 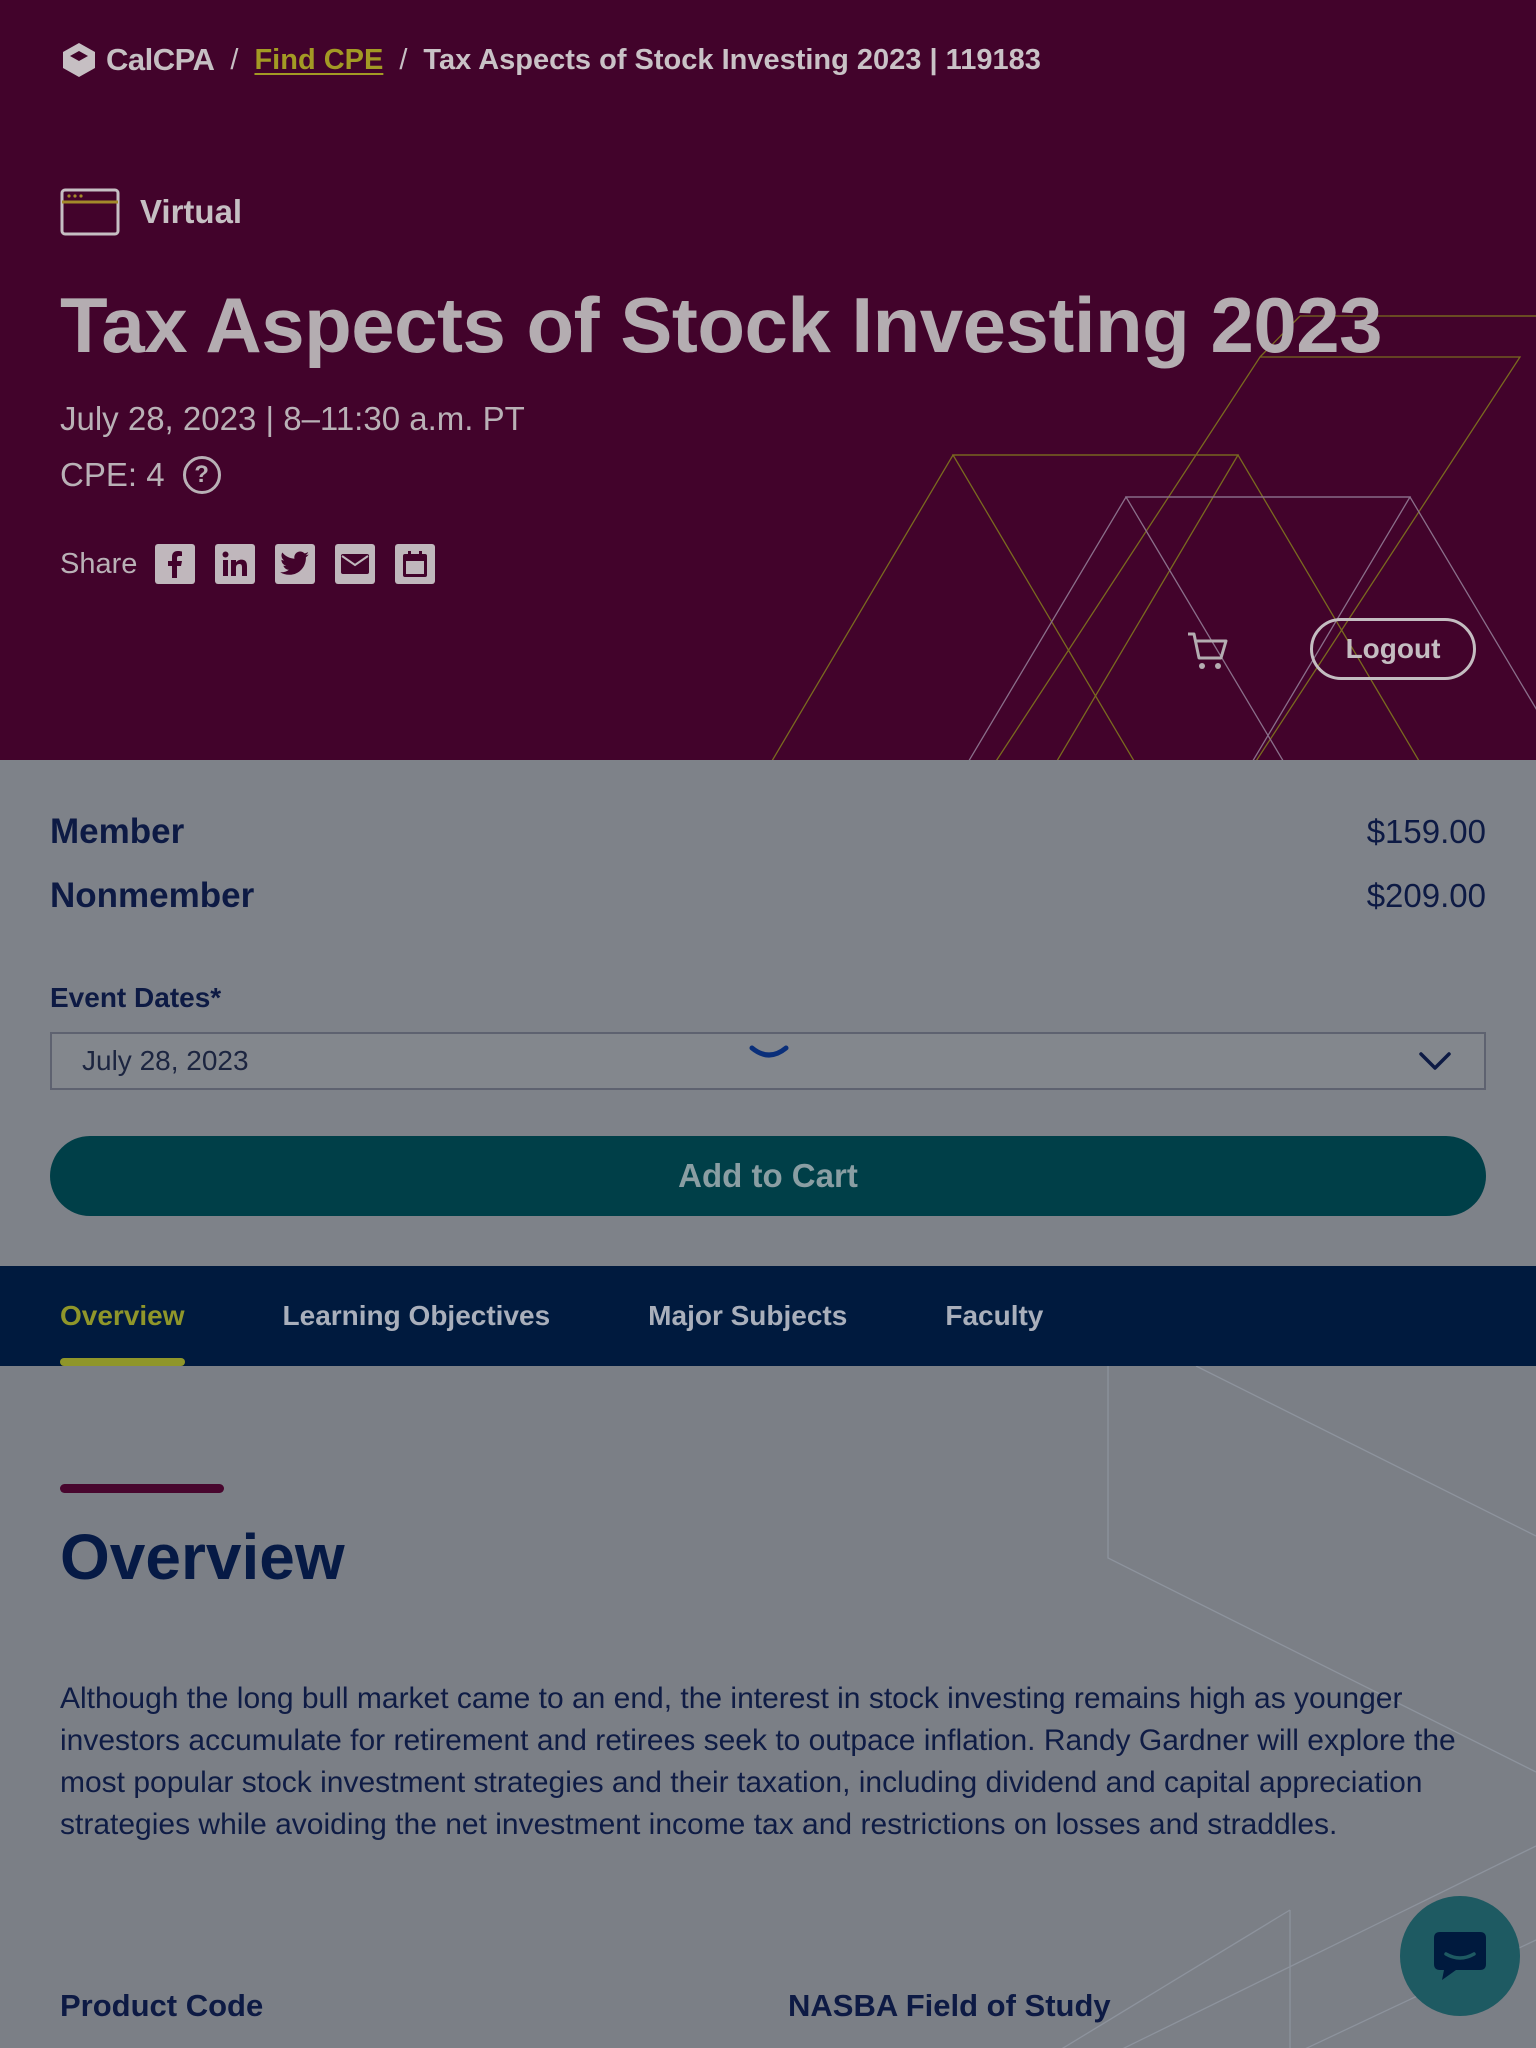 I want to click on chevron-down-icon, so click(x=1435, y=1061).